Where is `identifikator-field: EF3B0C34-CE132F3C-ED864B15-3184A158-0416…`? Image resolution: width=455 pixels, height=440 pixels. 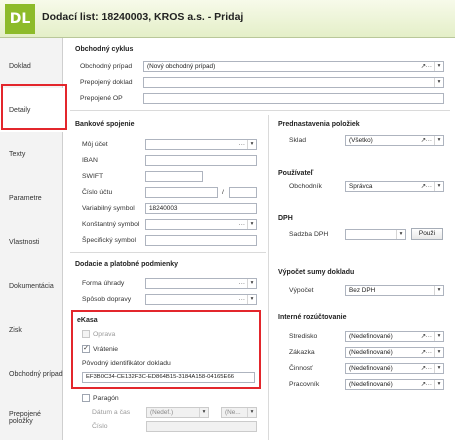 identifikator-field: EF3B0C34-CE132F3C-ED864B15-3184A158-0416… is located at coordinates (168, 377).